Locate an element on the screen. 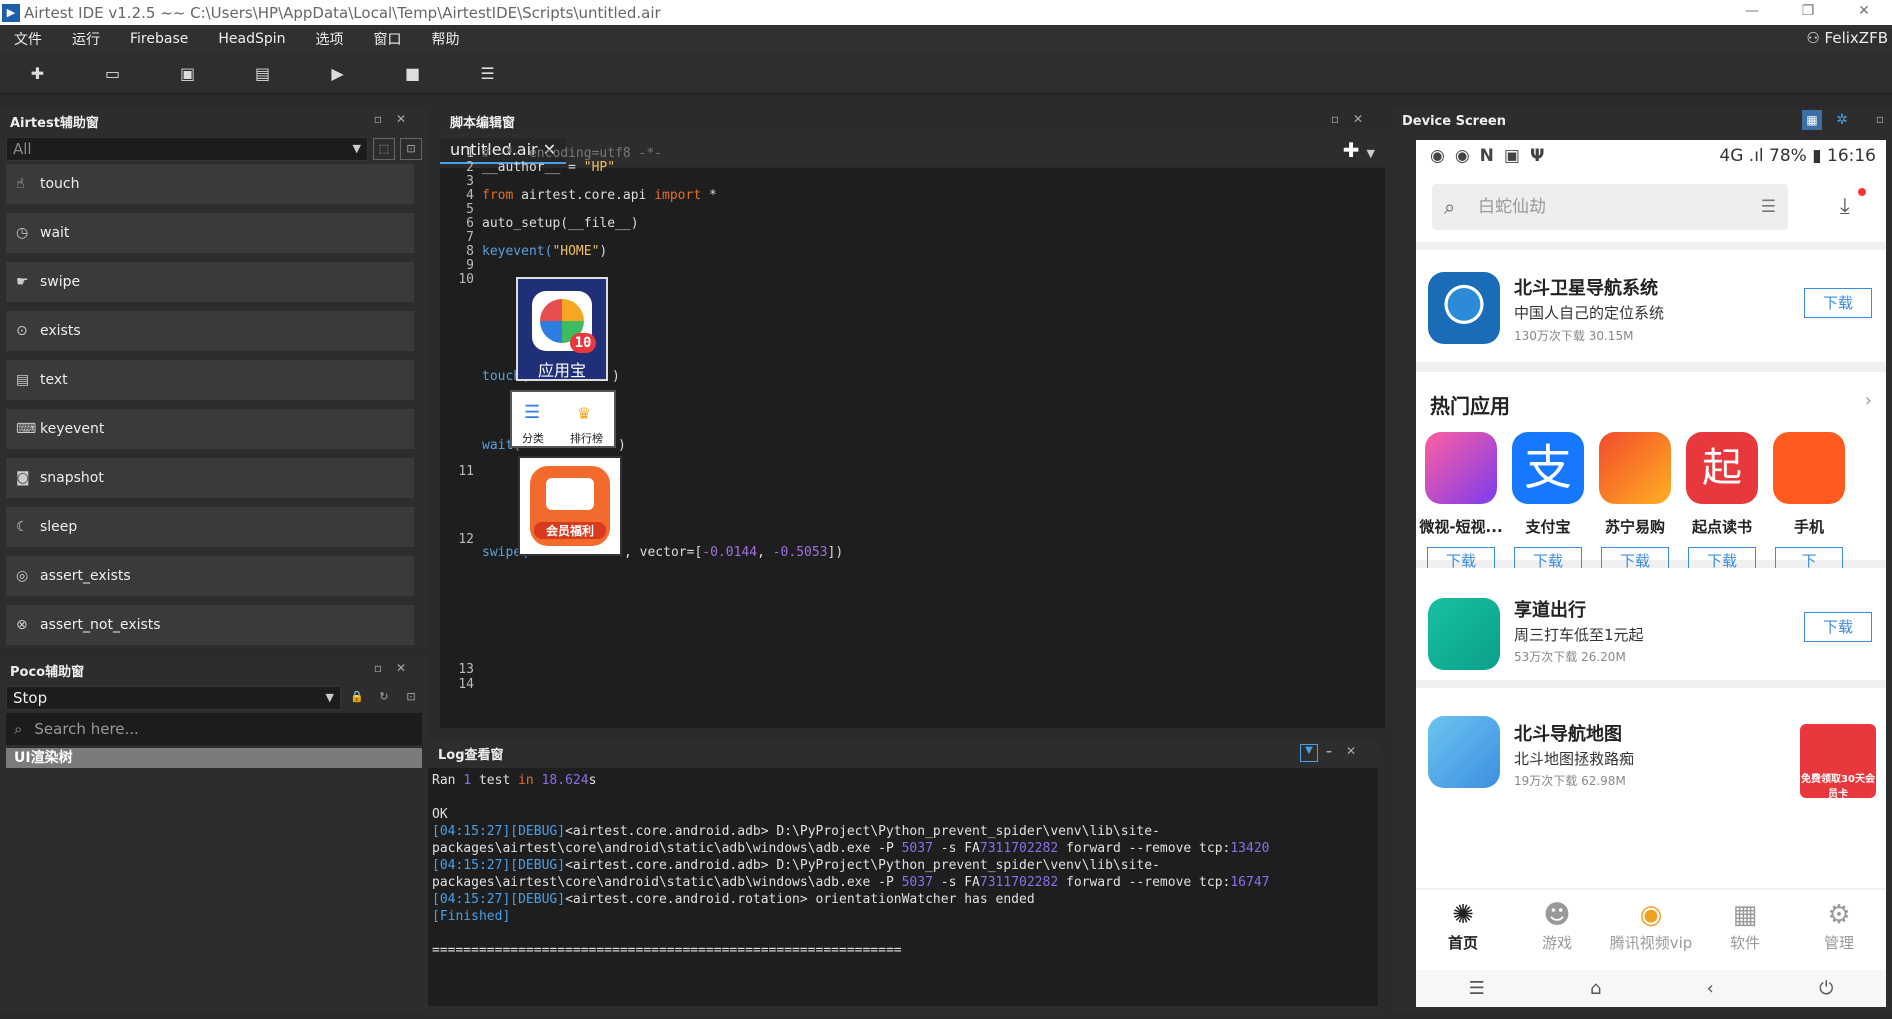 This screenshot has height=1019, width=1892. maximize-button: ❐ is located at coordinates (1808, 12).